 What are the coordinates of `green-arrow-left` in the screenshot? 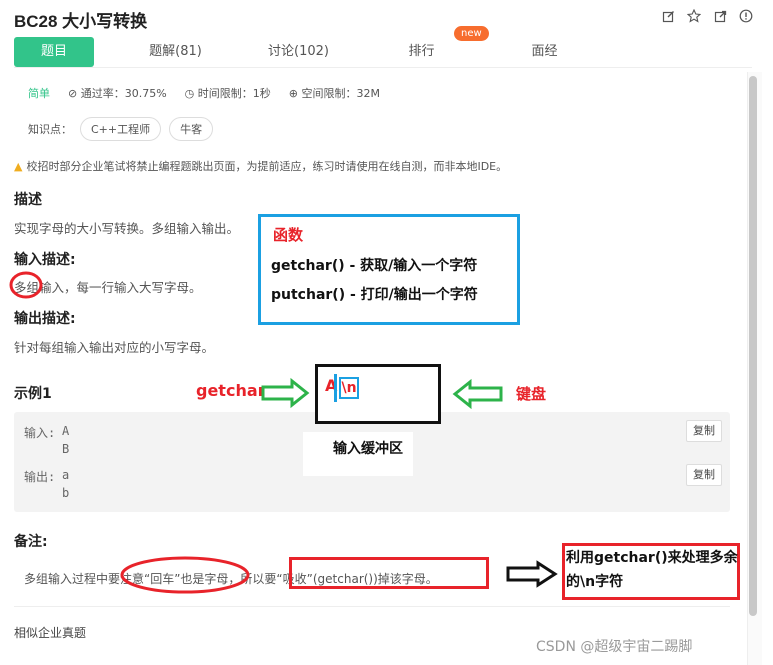 It's located at (477, 394).